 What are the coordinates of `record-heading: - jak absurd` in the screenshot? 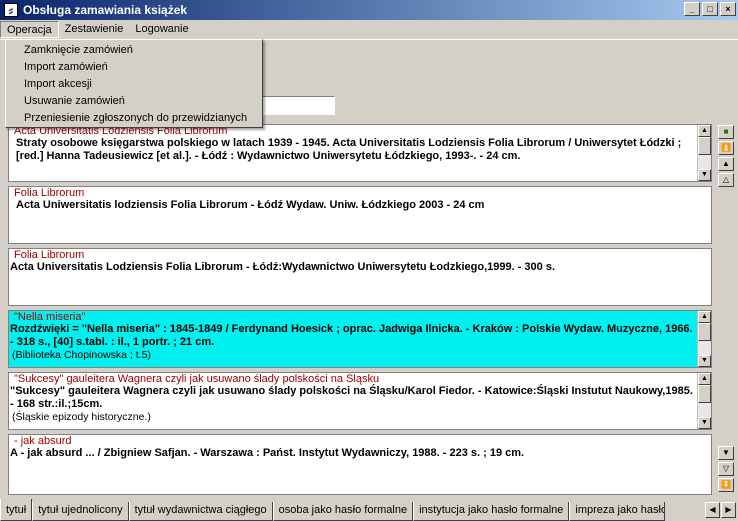 It's located at (43, 441).